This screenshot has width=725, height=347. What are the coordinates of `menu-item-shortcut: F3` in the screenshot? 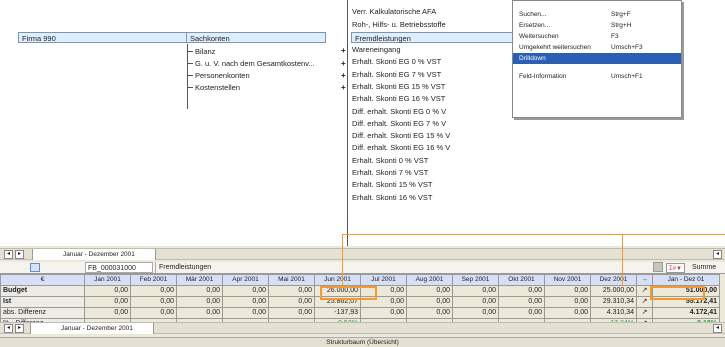 It's located at (615, 36).